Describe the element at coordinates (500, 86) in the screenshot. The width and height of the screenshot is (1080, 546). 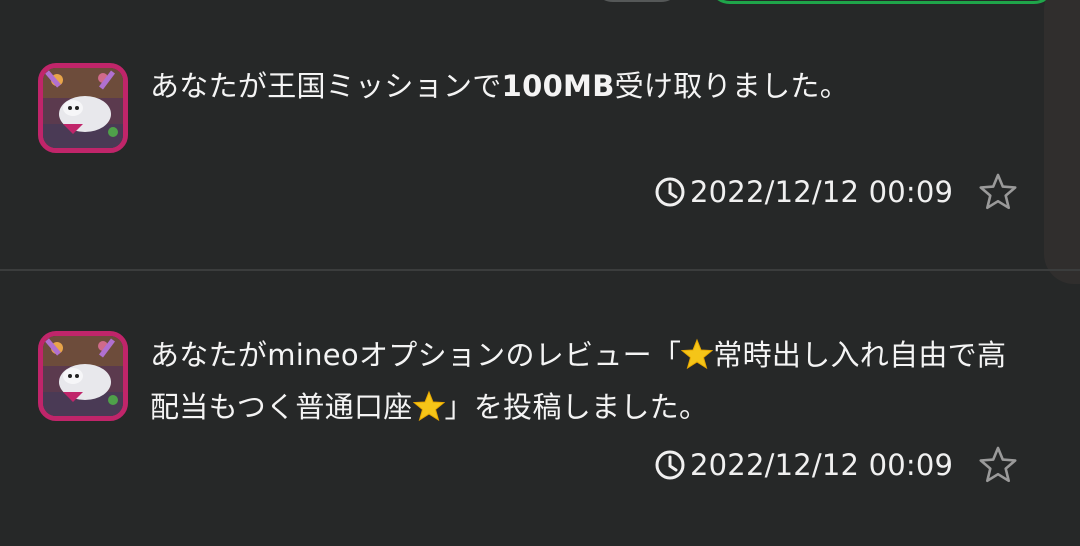
I see `notification-message: あなたが王国ミッションで100MB受け取りました。` at that location.